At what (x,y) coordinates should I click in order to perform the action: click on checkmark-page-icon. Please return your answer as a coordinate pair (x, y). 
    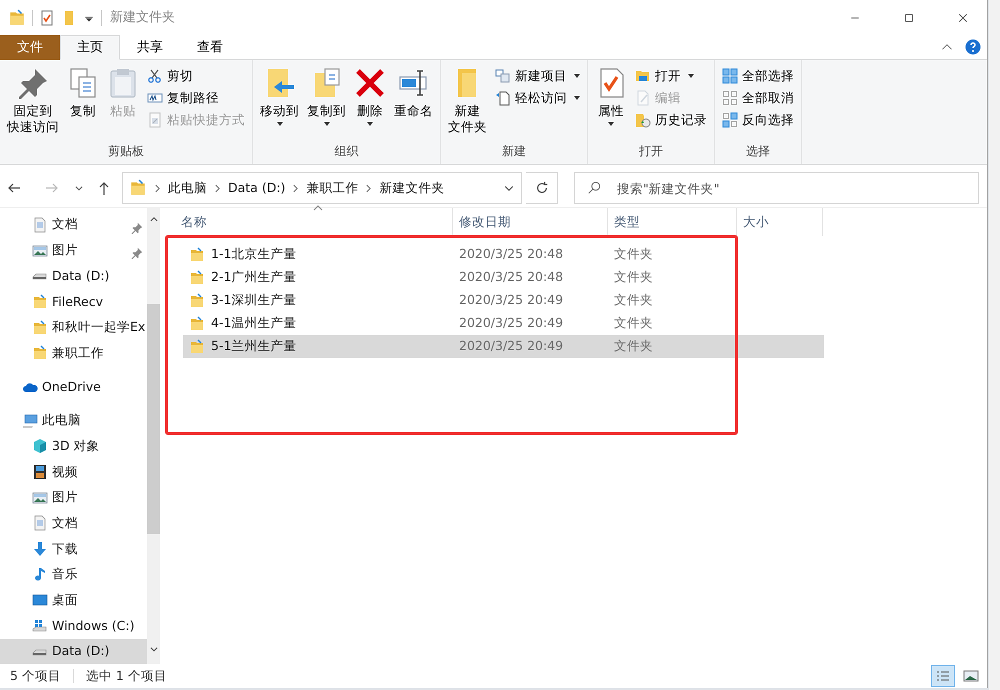
    Looking at the image, I should click on (47, 18).